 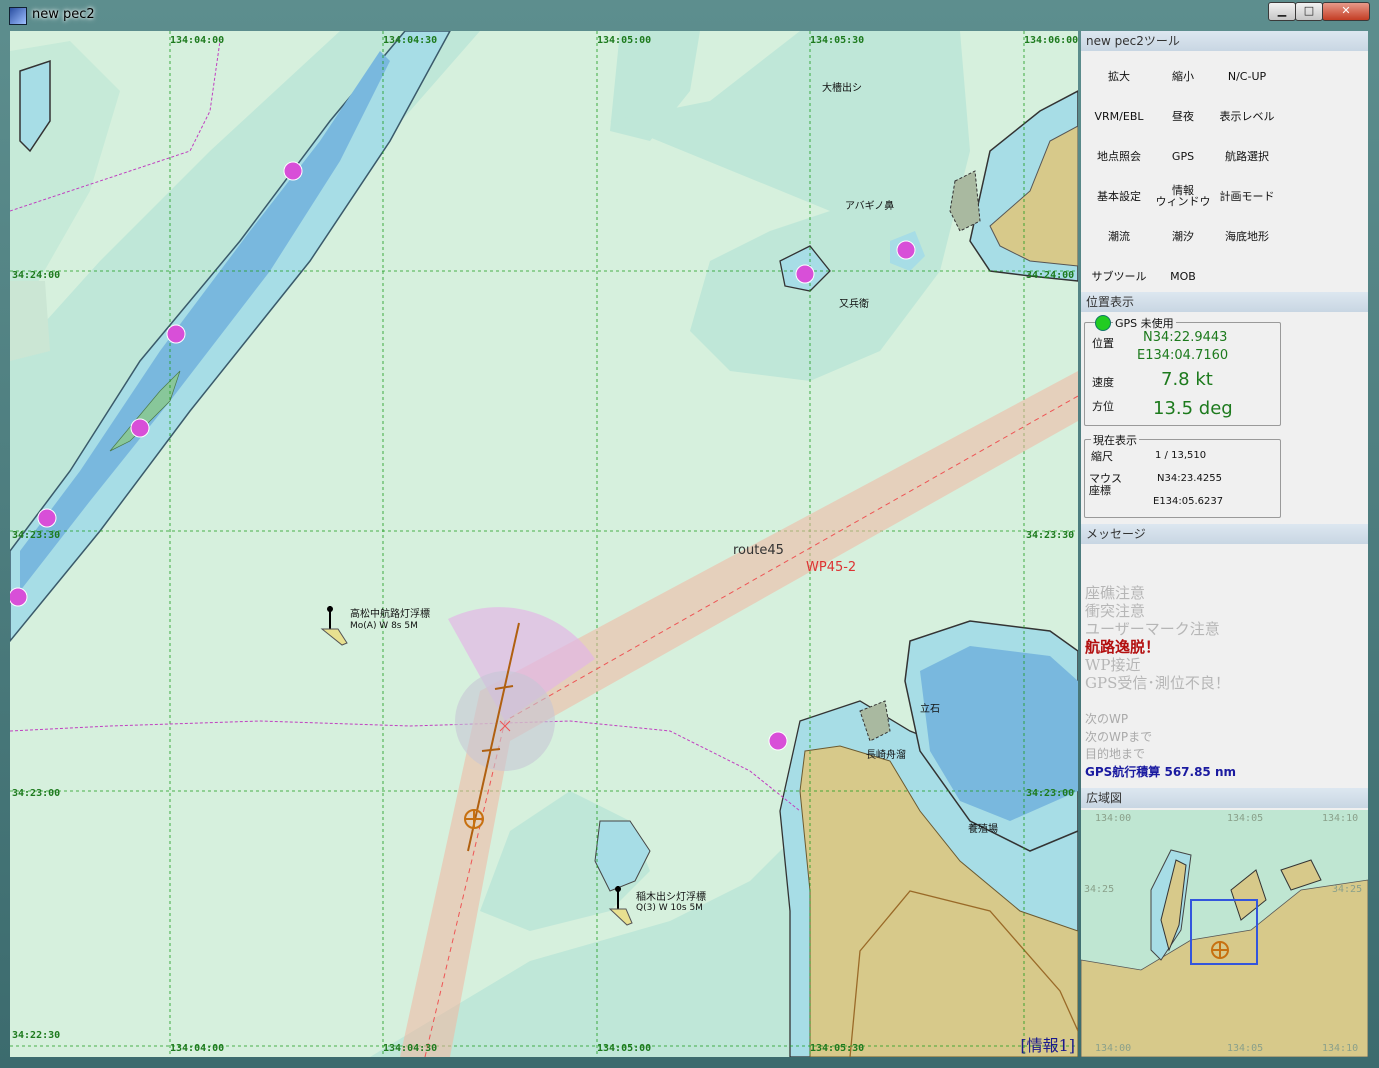 What do you see at coordinates (1282, 11) in the screenshot?
I see `minimize-button: ▁` at bounding box center [1282, 11].